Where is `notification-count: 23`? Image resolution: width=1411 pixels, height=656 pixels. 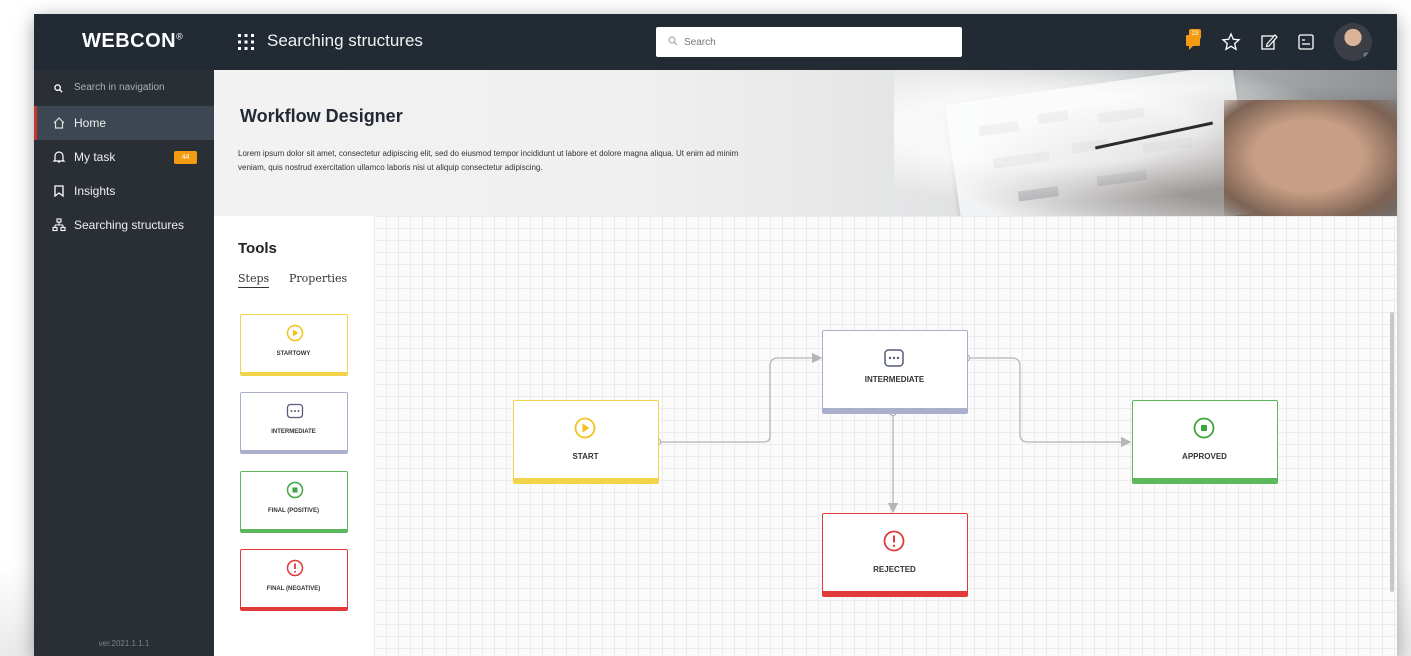
notification-count: 23 is located at coordinates (1195, 34).